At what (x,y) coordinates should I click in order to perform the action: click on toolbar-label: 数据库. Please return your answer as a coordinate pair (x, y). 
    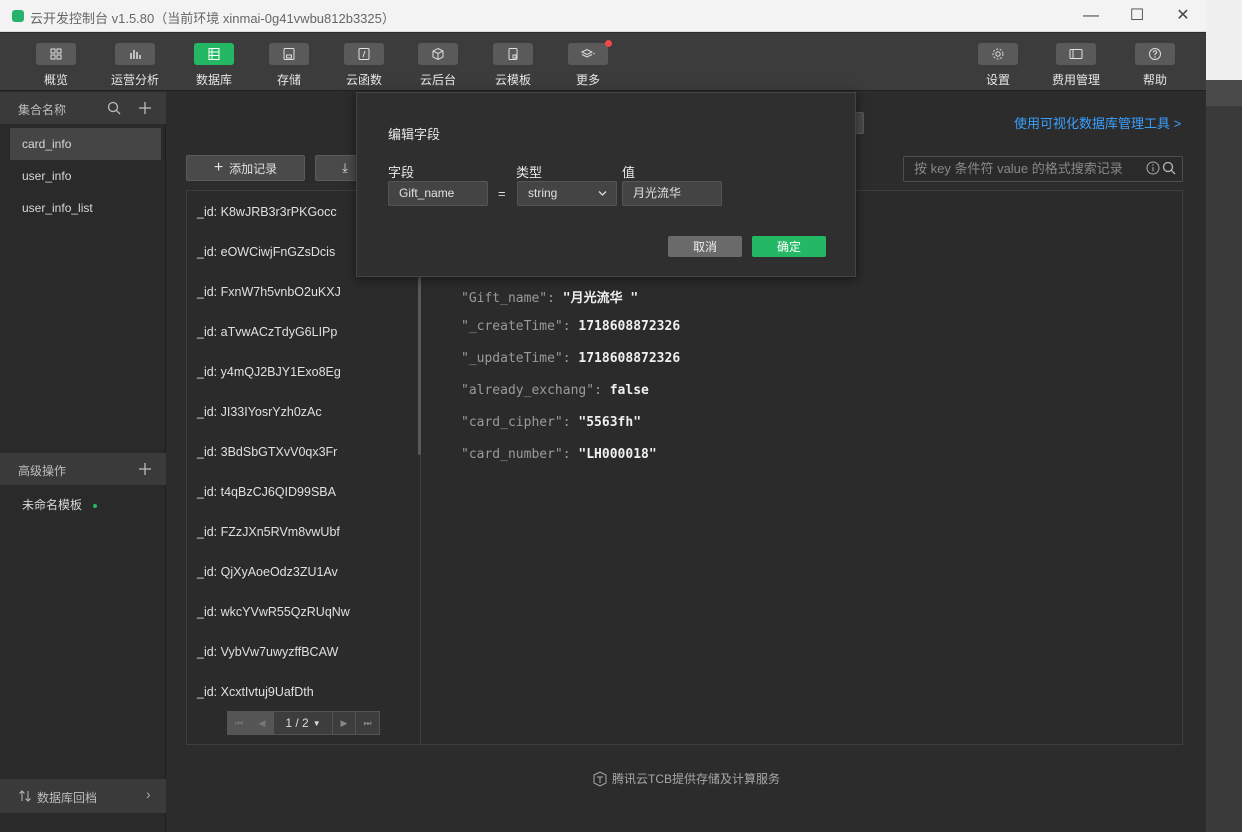
    Looking at the image, I should click on (213, 80).